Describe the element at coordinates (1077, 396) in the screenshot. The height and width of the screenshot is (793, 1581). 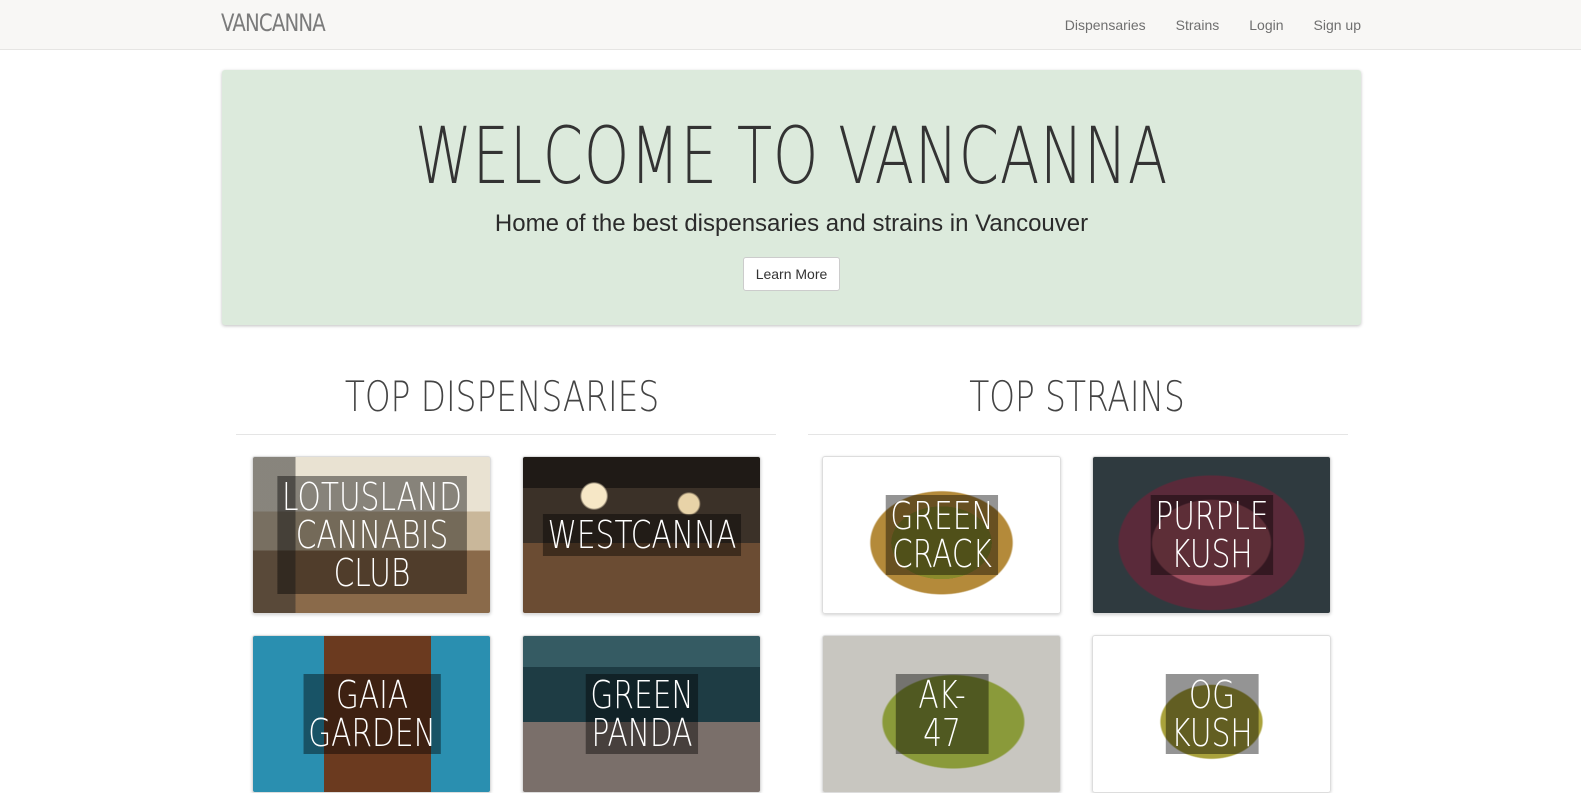
I see `top-strains-heading: TOP STRAINS` at that location.